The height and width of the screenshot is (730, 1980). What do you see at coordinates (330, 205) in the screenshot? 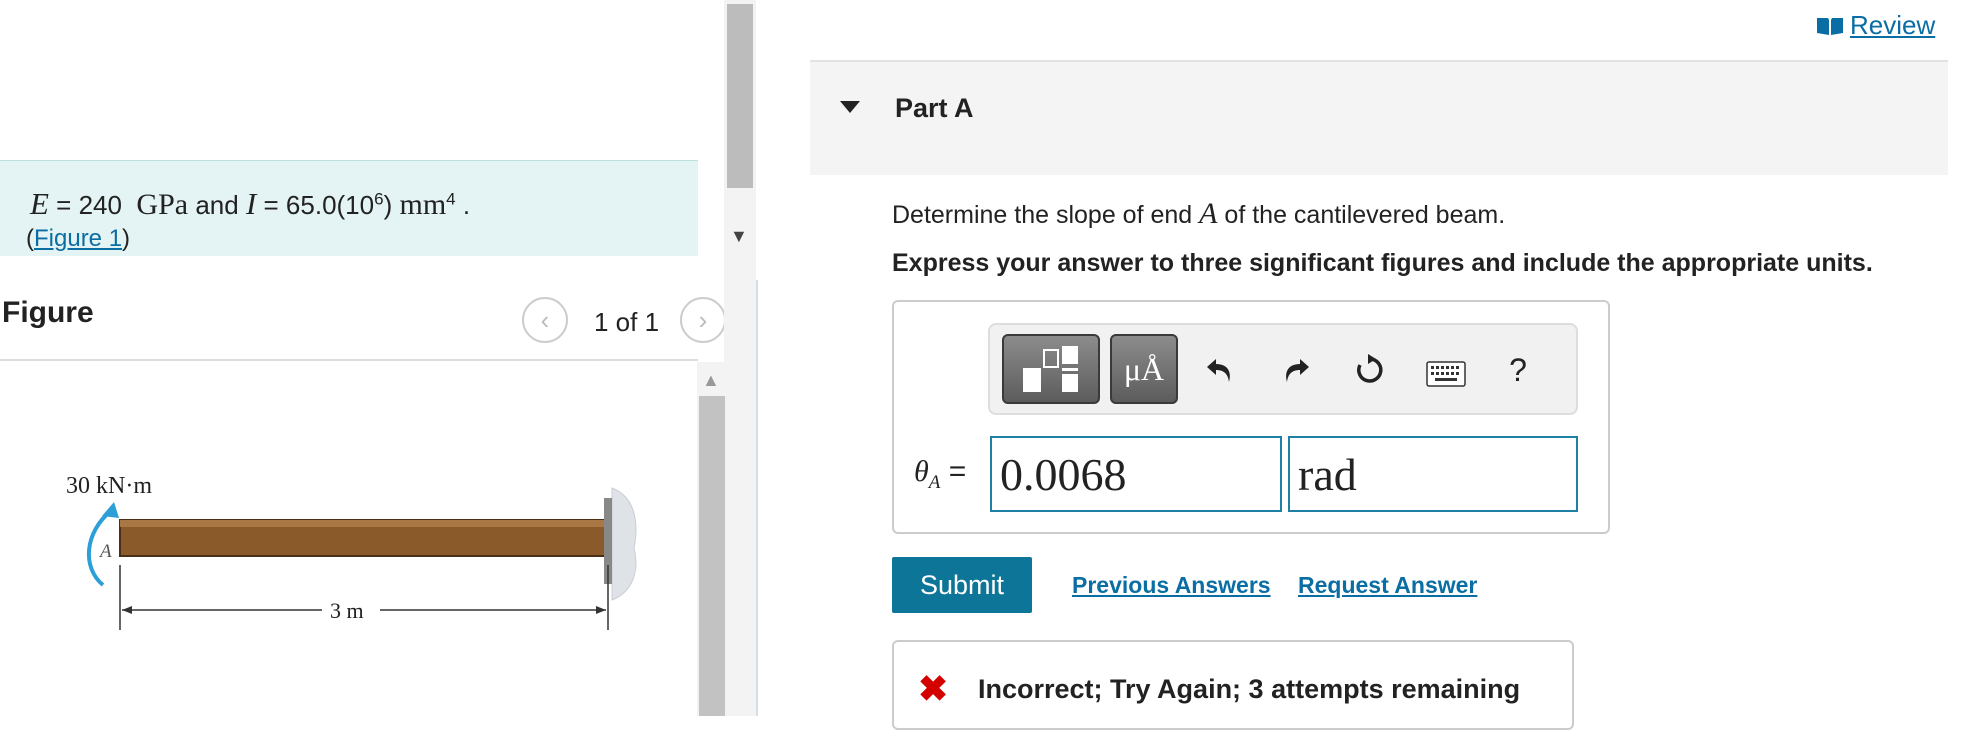
I see `i-value: 65.0(10` at bounding box center [330, 205].